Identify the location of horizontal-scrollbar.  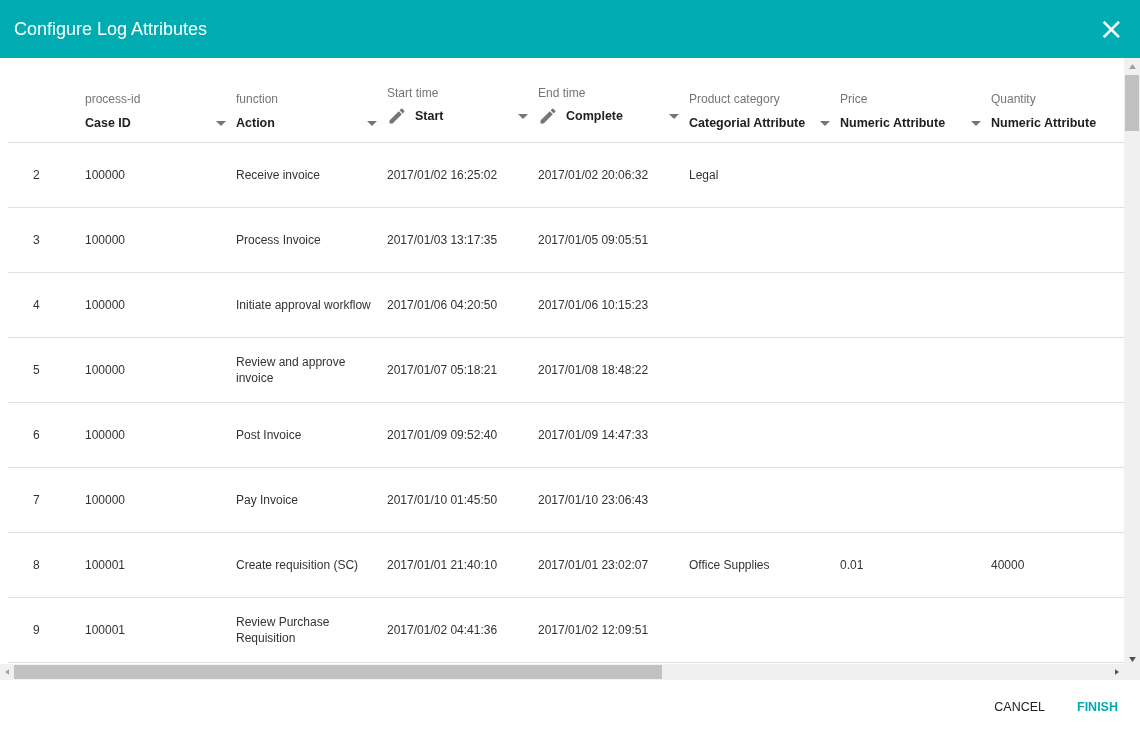
(562, 672).